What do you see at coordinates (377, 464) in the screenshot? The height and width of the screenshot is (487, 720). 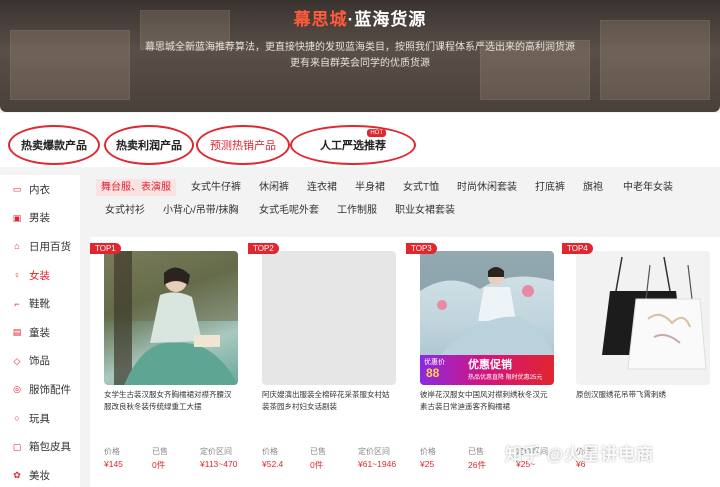 I see `range-value: ¥61~1946` at bounding box center [377, 464].